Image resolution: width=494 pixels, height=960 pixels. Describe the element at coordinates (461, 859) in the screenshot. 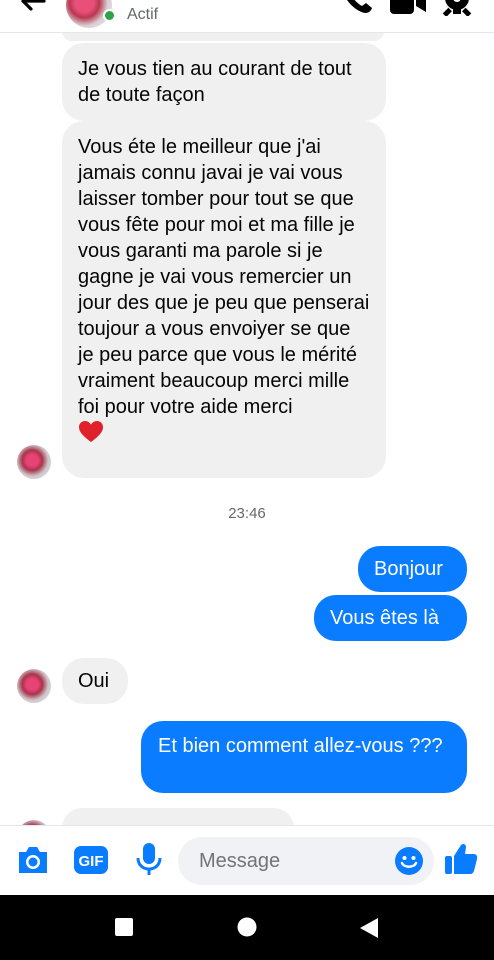

I see `thumbs-up-icon` at that location.